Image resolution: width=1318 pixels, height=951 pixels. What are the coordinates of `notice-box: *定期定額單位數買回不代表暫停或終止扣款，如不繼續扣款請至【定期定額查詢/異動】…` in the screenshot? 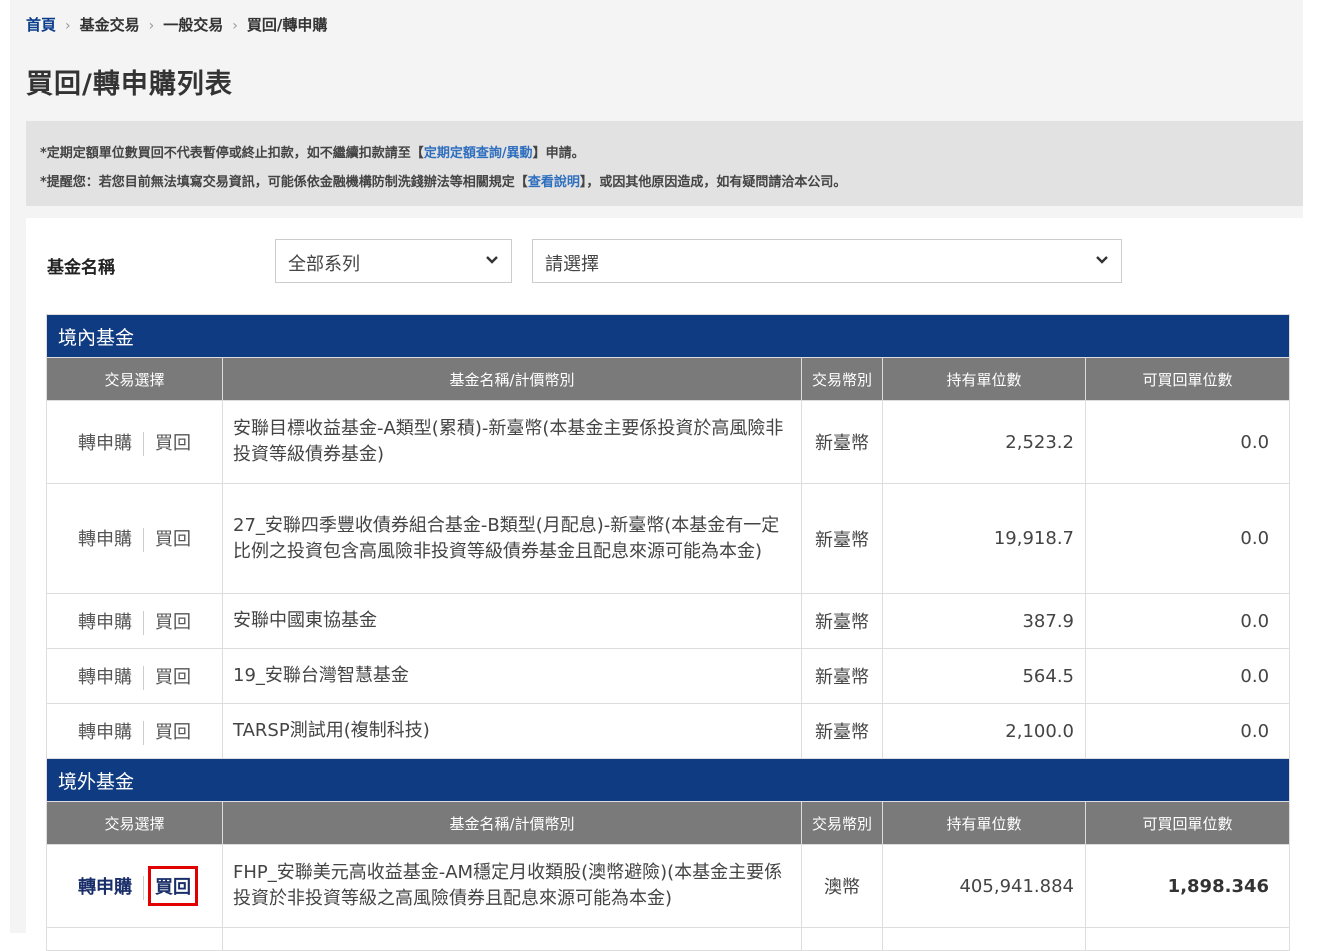 It's located at (664, 163).